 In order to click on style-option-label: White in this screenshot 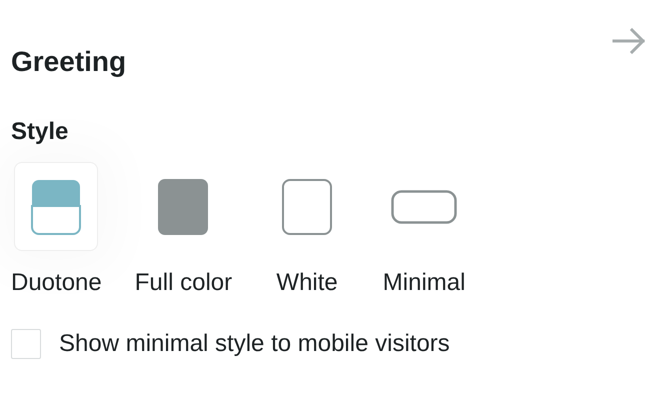, I will do `click(307, 283)`.